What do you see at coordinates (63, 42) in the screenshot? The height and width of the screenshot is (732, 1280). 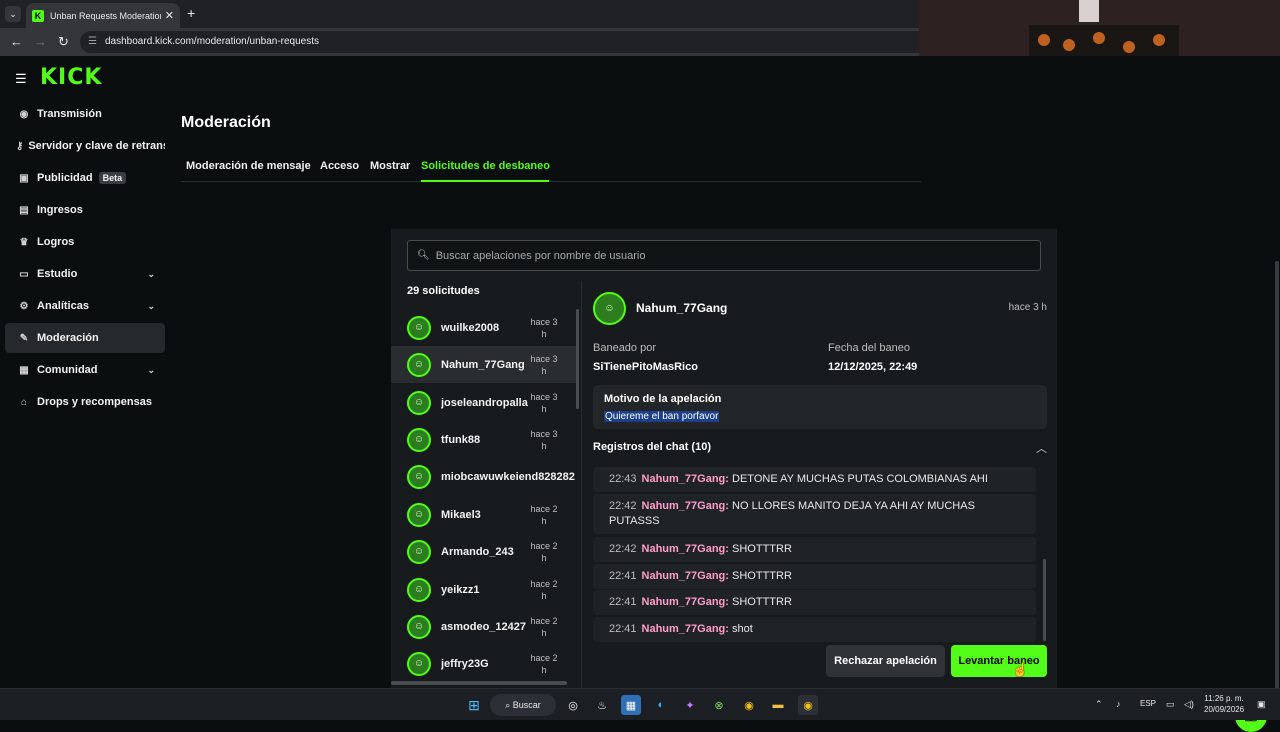 I see `reload-icon: ↻` at bounding box center [63, 42].